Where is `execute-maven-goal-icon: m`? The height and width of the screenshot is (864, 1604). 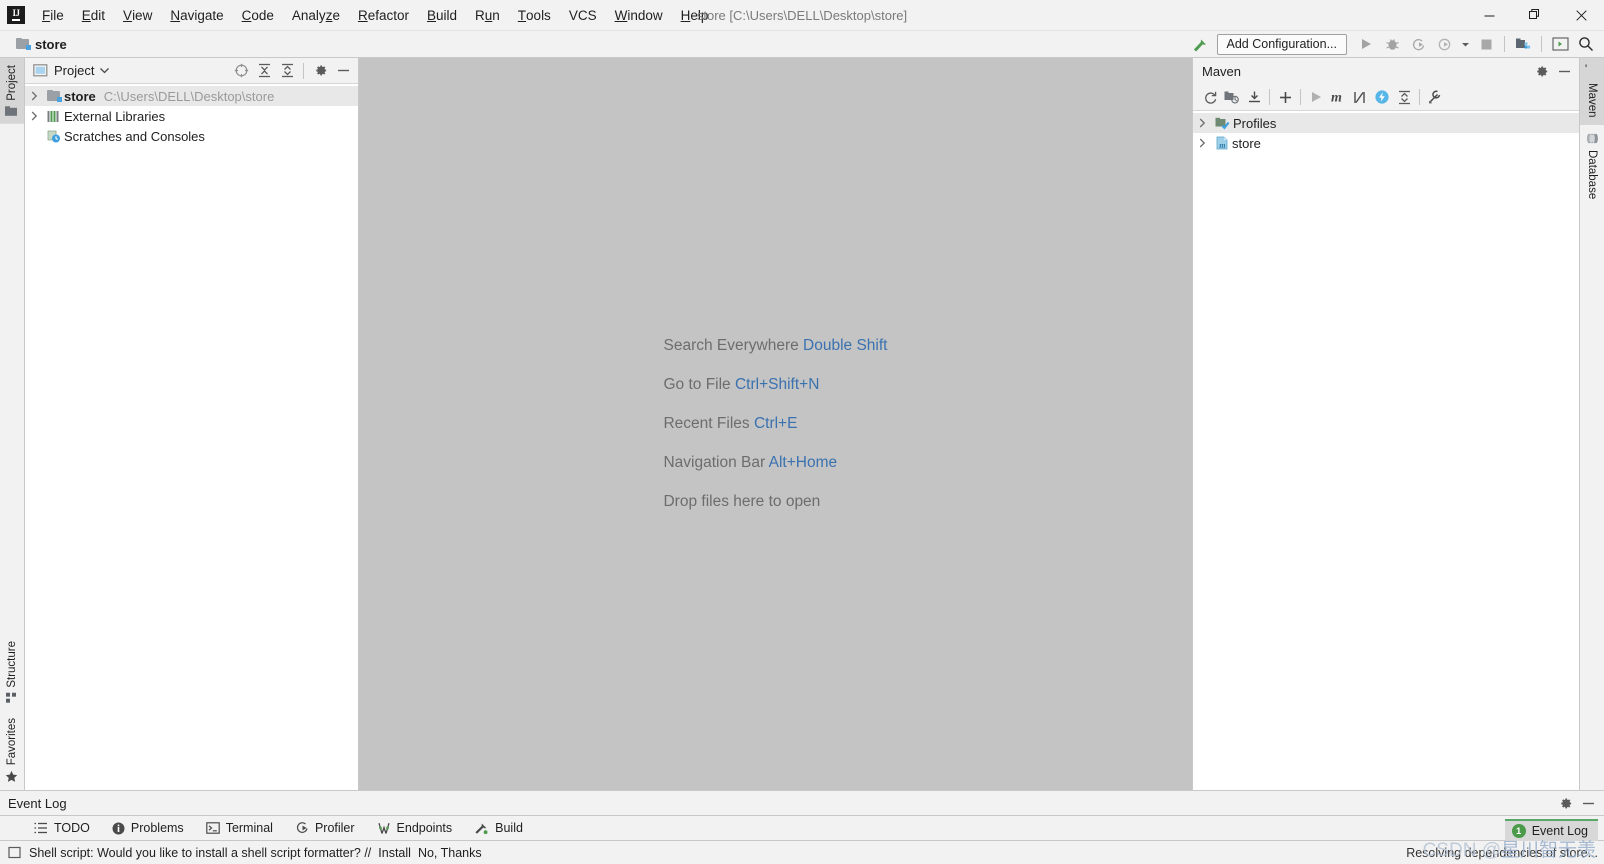
execute-maven-goal-icon: m is located at coordinates (1338, 97).